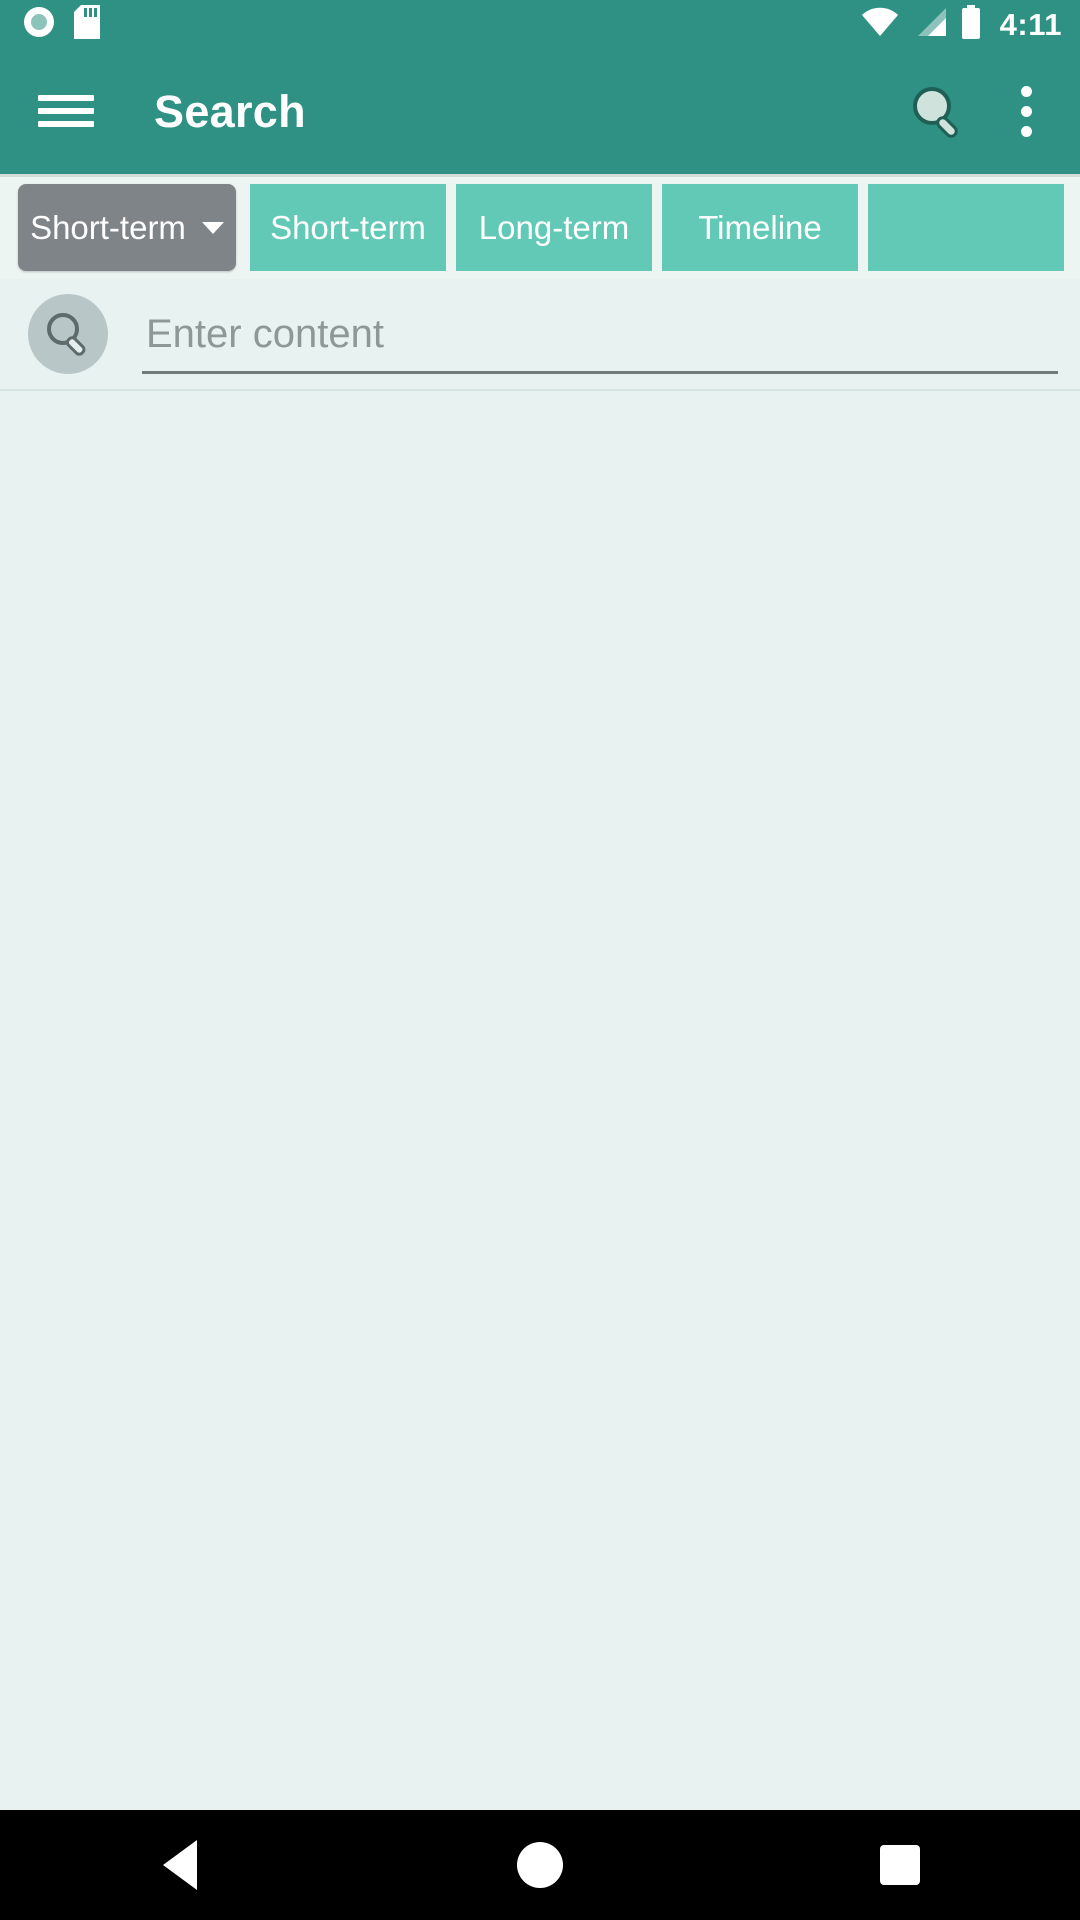  I want to click on chevron-down-icon, so click(212, 227).